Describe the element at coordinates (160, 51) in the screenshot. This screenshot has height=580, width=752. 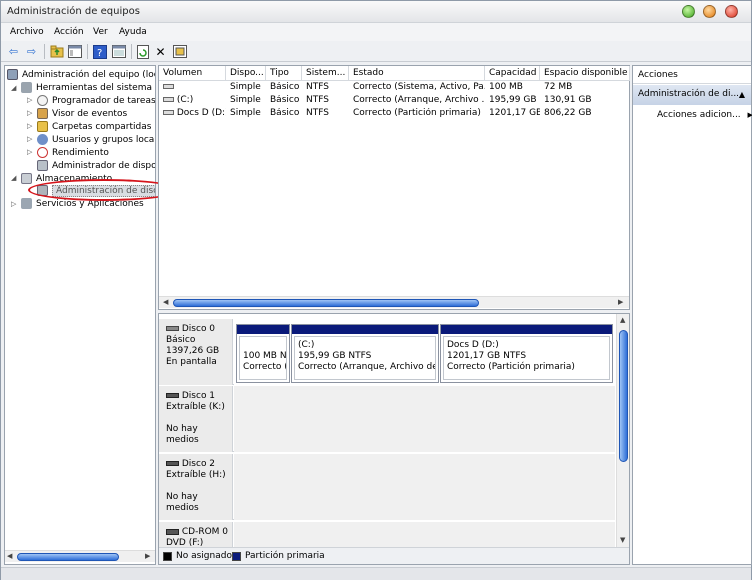
I see `delete-icon: ✕` at that location.